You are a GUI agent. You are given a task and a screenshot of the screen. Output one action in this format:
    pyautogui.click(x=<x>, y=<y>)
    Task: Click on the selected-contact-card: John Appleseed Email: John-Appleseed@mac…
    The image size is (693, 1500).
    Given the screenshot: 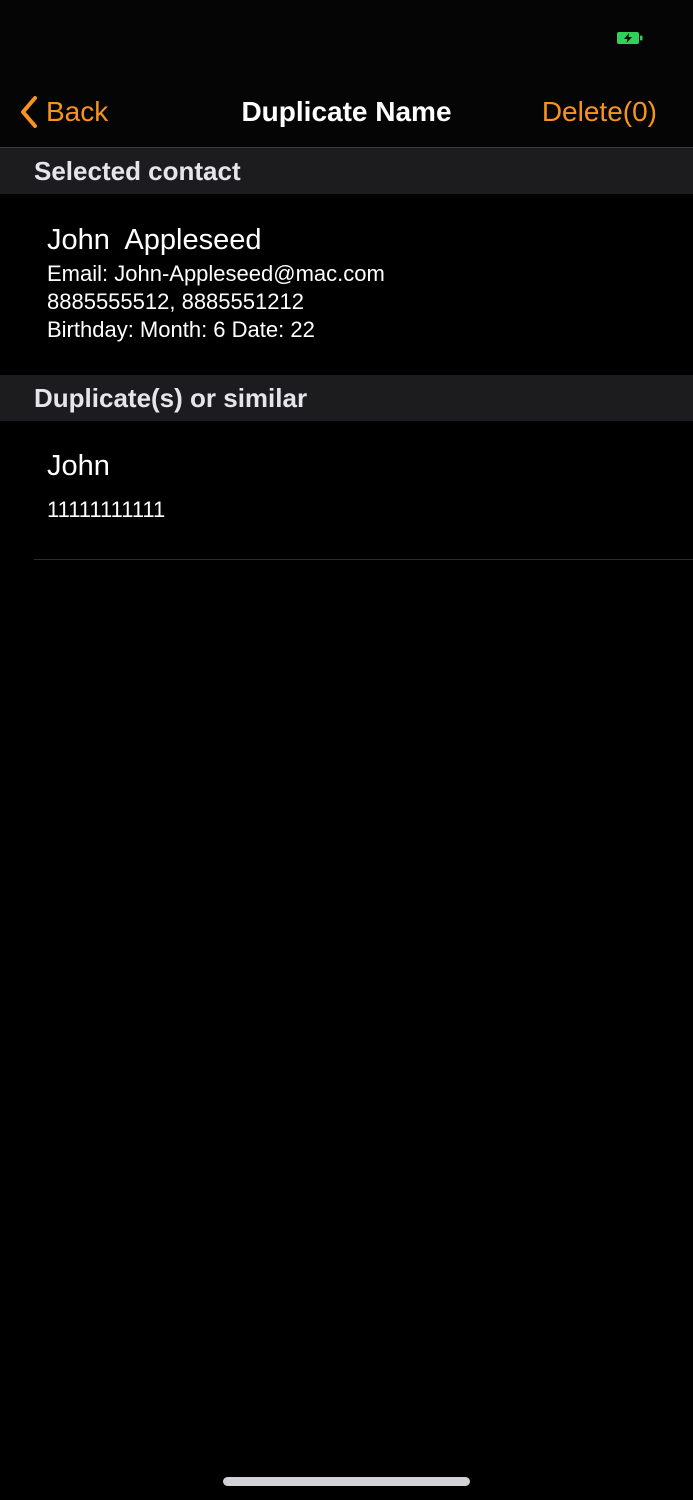 What is the action you would take?
    pyautogui.click(x=357, y=283)
    